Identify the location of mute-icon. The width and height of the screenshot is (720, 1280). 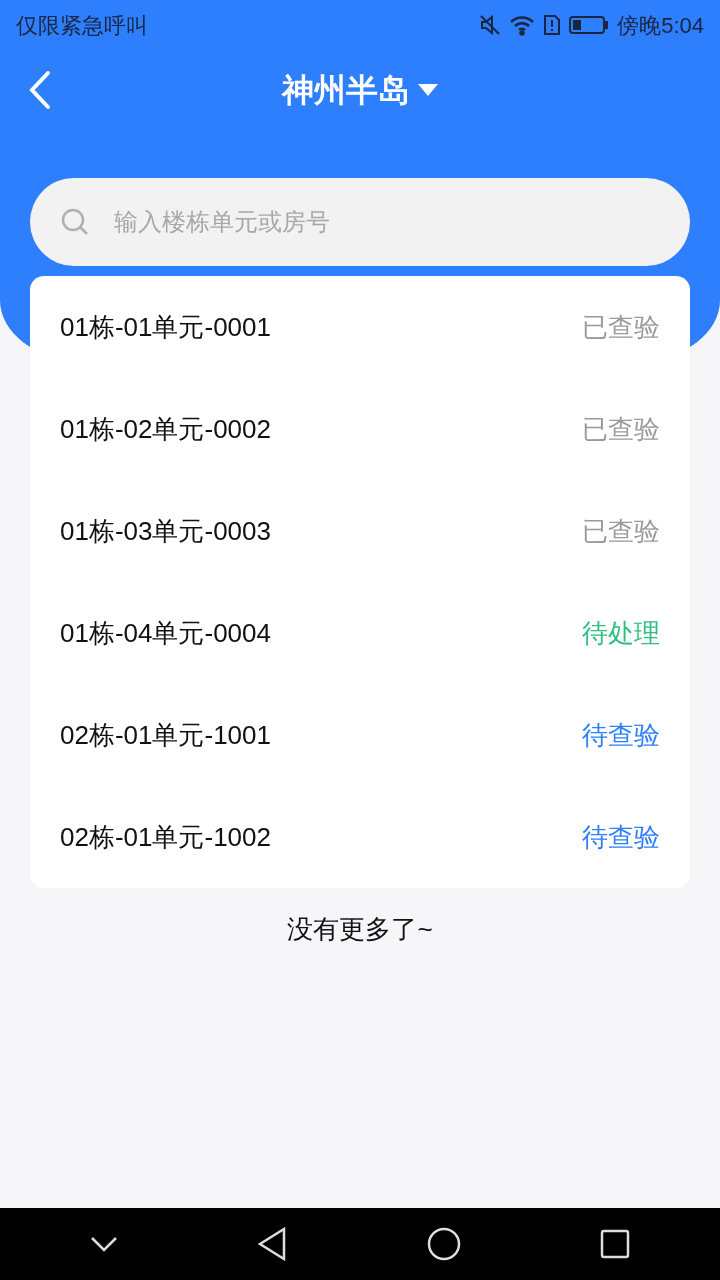
(490, 25).